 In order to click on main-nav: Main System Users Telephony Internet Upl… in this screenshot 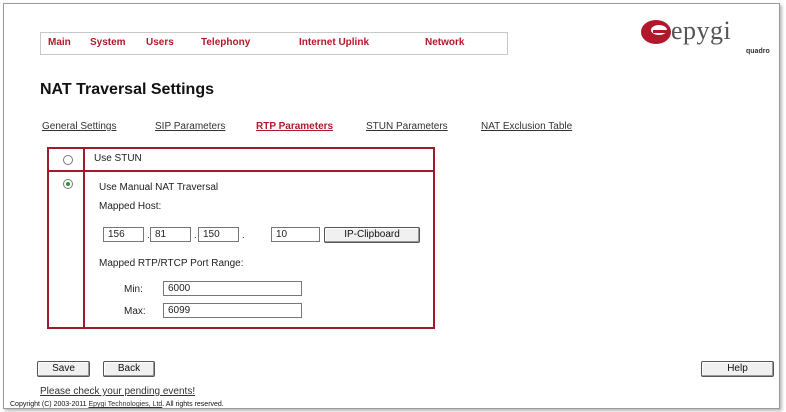, I will do `click(274, 43)`.